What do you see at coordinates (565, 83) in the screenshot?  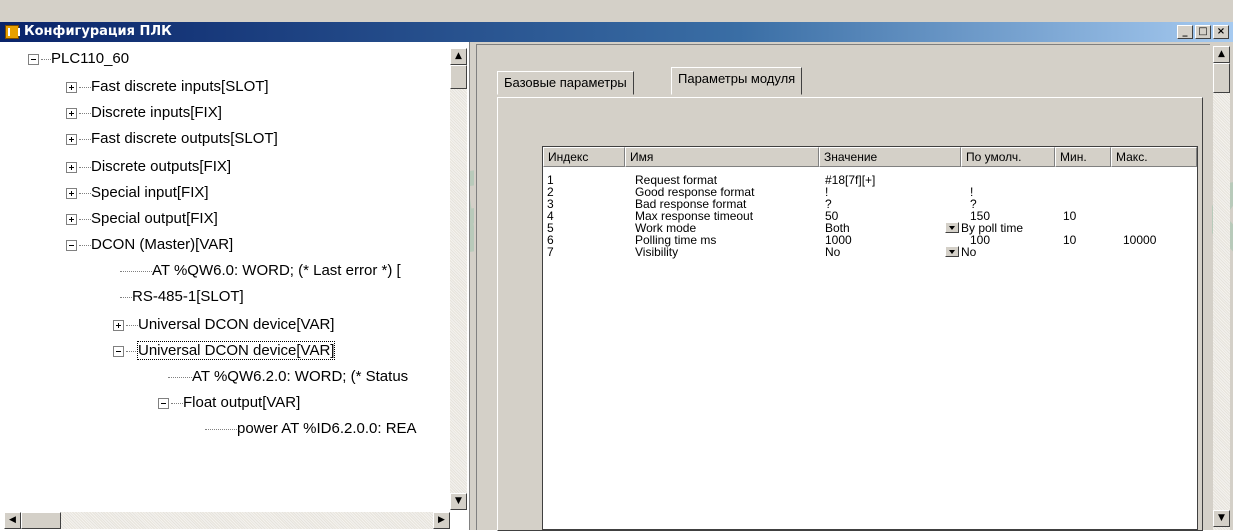 I see `tab-base-parameters: Базовые параметры` at bounding box center [565, 83].